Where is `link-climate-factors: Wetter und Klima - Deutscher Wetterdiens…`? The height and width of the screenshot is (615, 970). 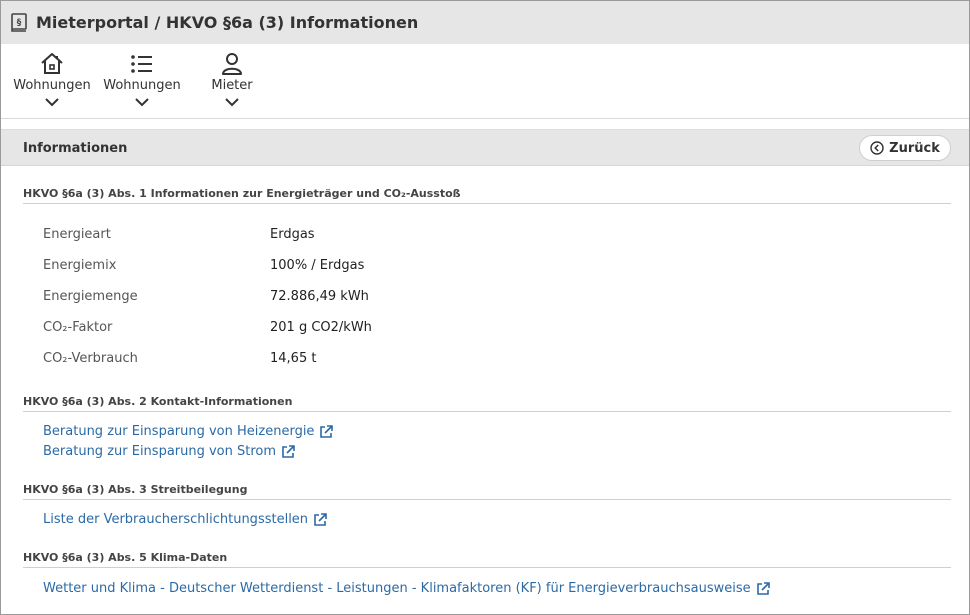
link-climate-factors: Wetter und Klima - Deutscher Wetterdiens… is located at coordinates (406, 588).